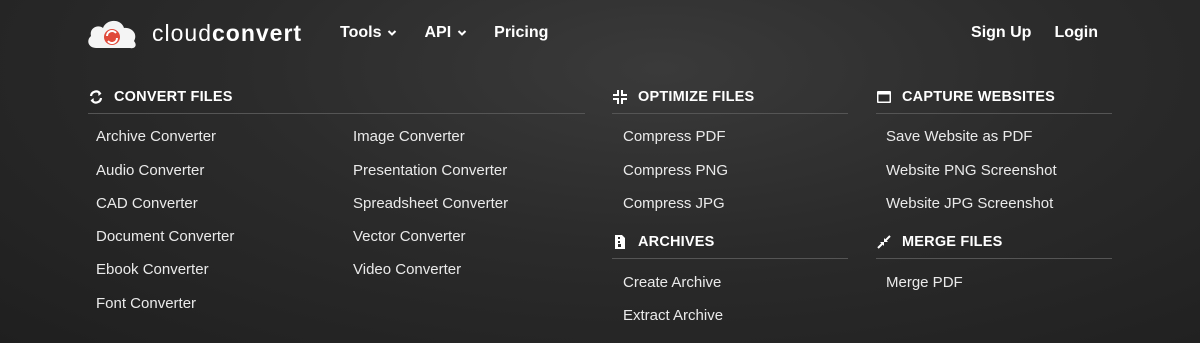 The width and height of the screenshot is (1200, 343). Describe the element at coordinates (674, 203) in the screenshot. I see `link-compress-jpg: Compress JPG` at that location.